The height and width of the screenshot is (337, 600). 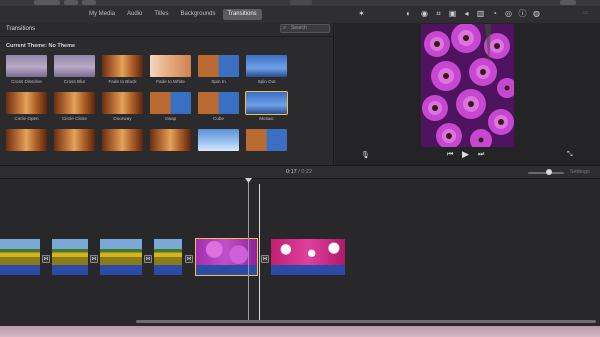 What do you see at coordinates (467, 85) in the screenshot?
I see `preview-image` at bounding box center [467, 85].